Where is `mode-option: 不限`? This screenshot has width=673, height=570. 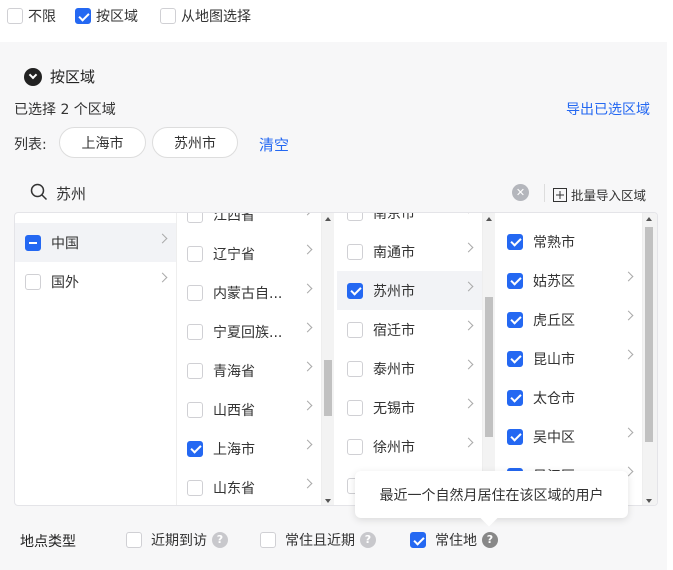
mode-option: 不限 is located at coordinates (31, 16).